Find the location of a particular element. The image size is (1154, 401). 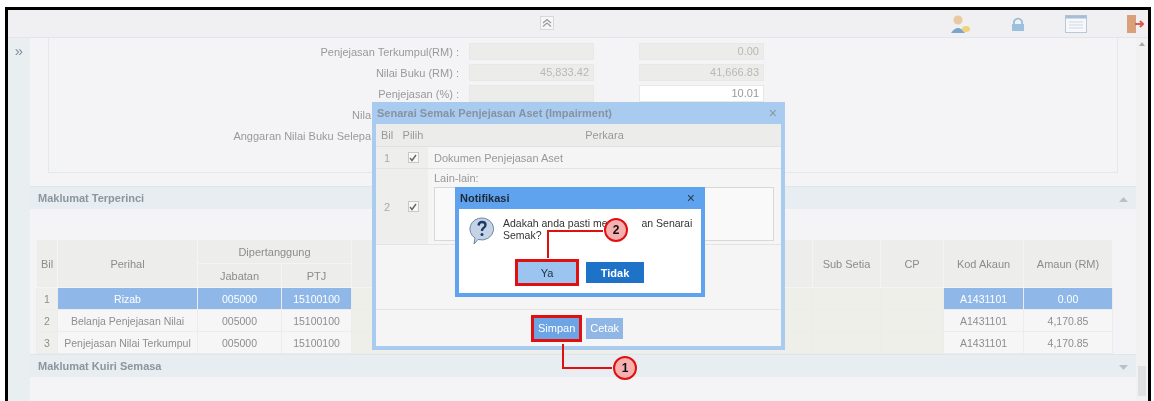

table-cell: Rizab is located at coordinates (127, 298).